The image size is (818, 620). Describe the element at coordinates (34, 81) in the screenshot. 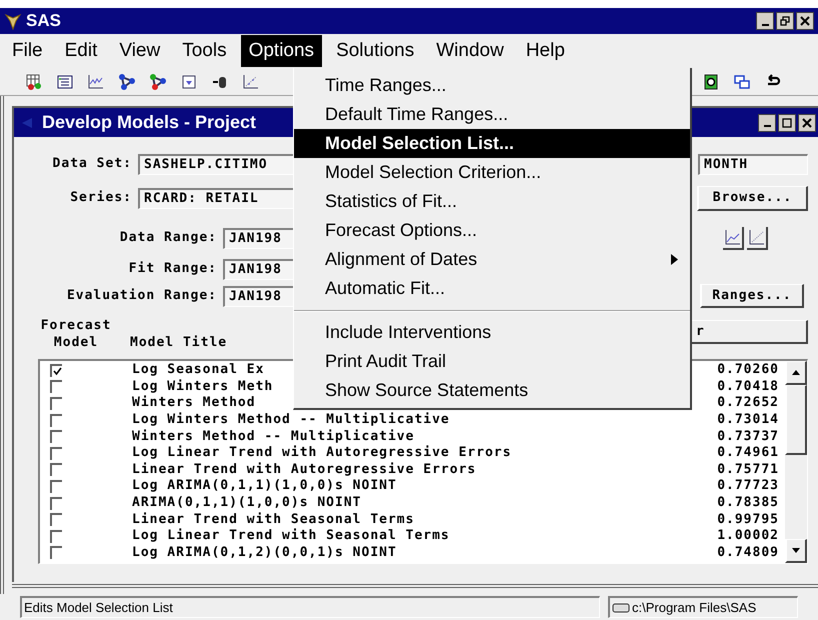

I see `grid-icon` at that location.